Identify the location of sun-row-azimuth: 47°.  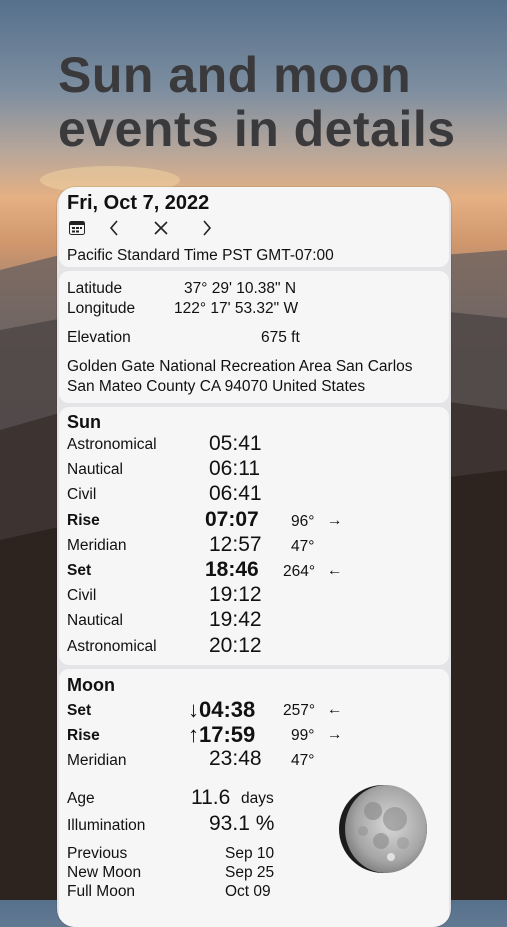
(303, 546).